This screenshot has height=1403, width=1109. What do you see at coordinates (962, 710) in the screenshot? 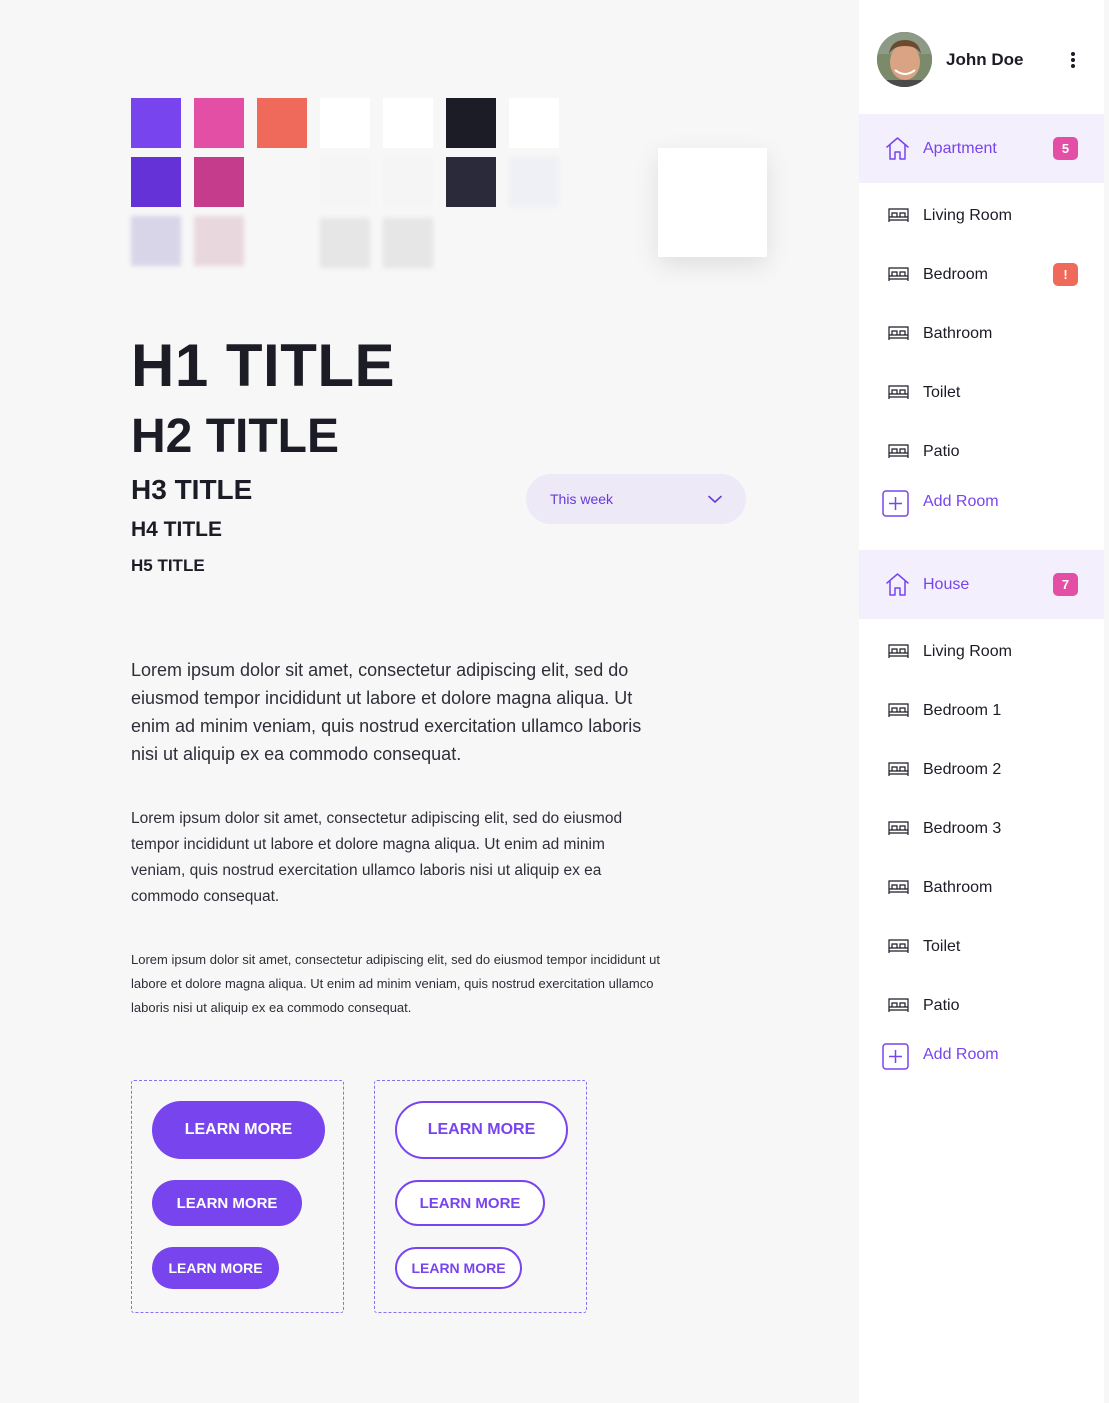
I see `room-label: Bedroom 1` at bounding box center [962, 710].